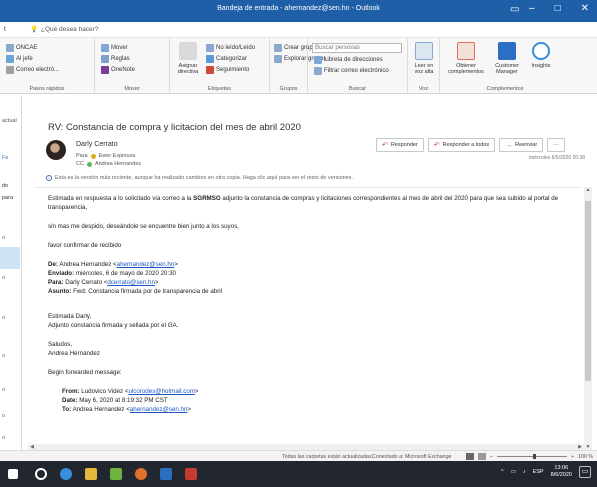 The image size is (597, 487). I want to click on minimize-button: –, so click(532, 8).